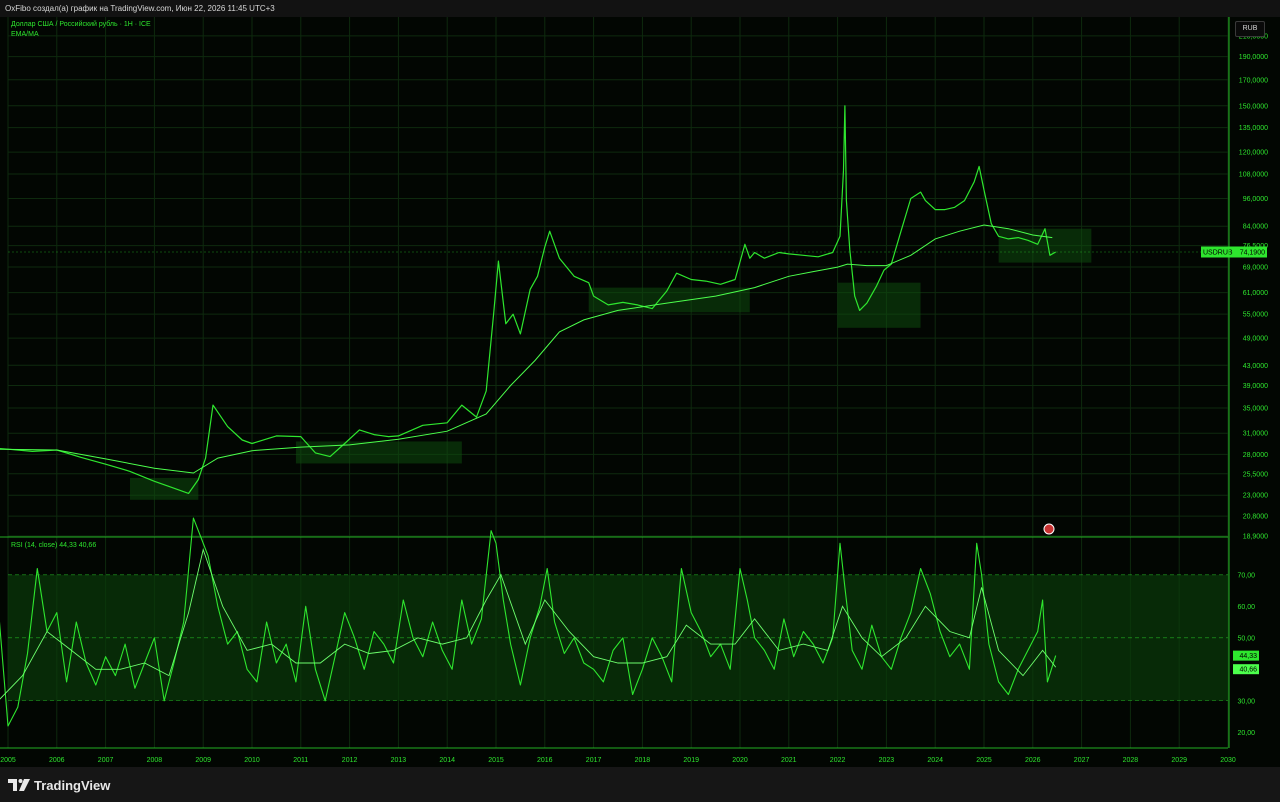 The height and width of the screenshot is (802, 1280). What do you see at coordinates (1246, 638) in the screenshot?
I see `rsi-y-tick-label: 50,00` at bounding box center [1246, 638].